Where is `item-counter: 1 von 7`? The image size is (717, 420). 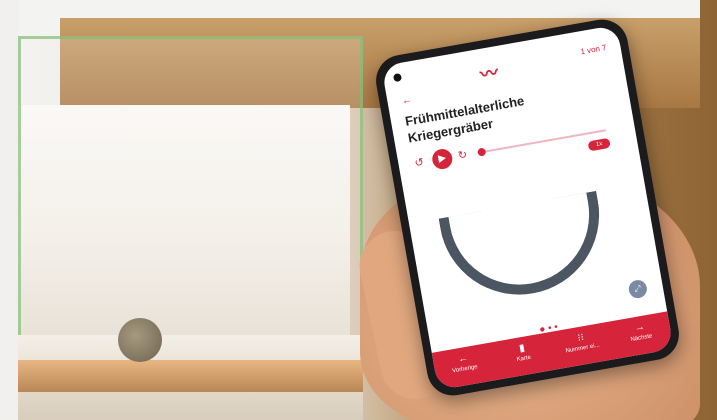
item-counter: 1 von 7 is located at coordinates (593, 49).